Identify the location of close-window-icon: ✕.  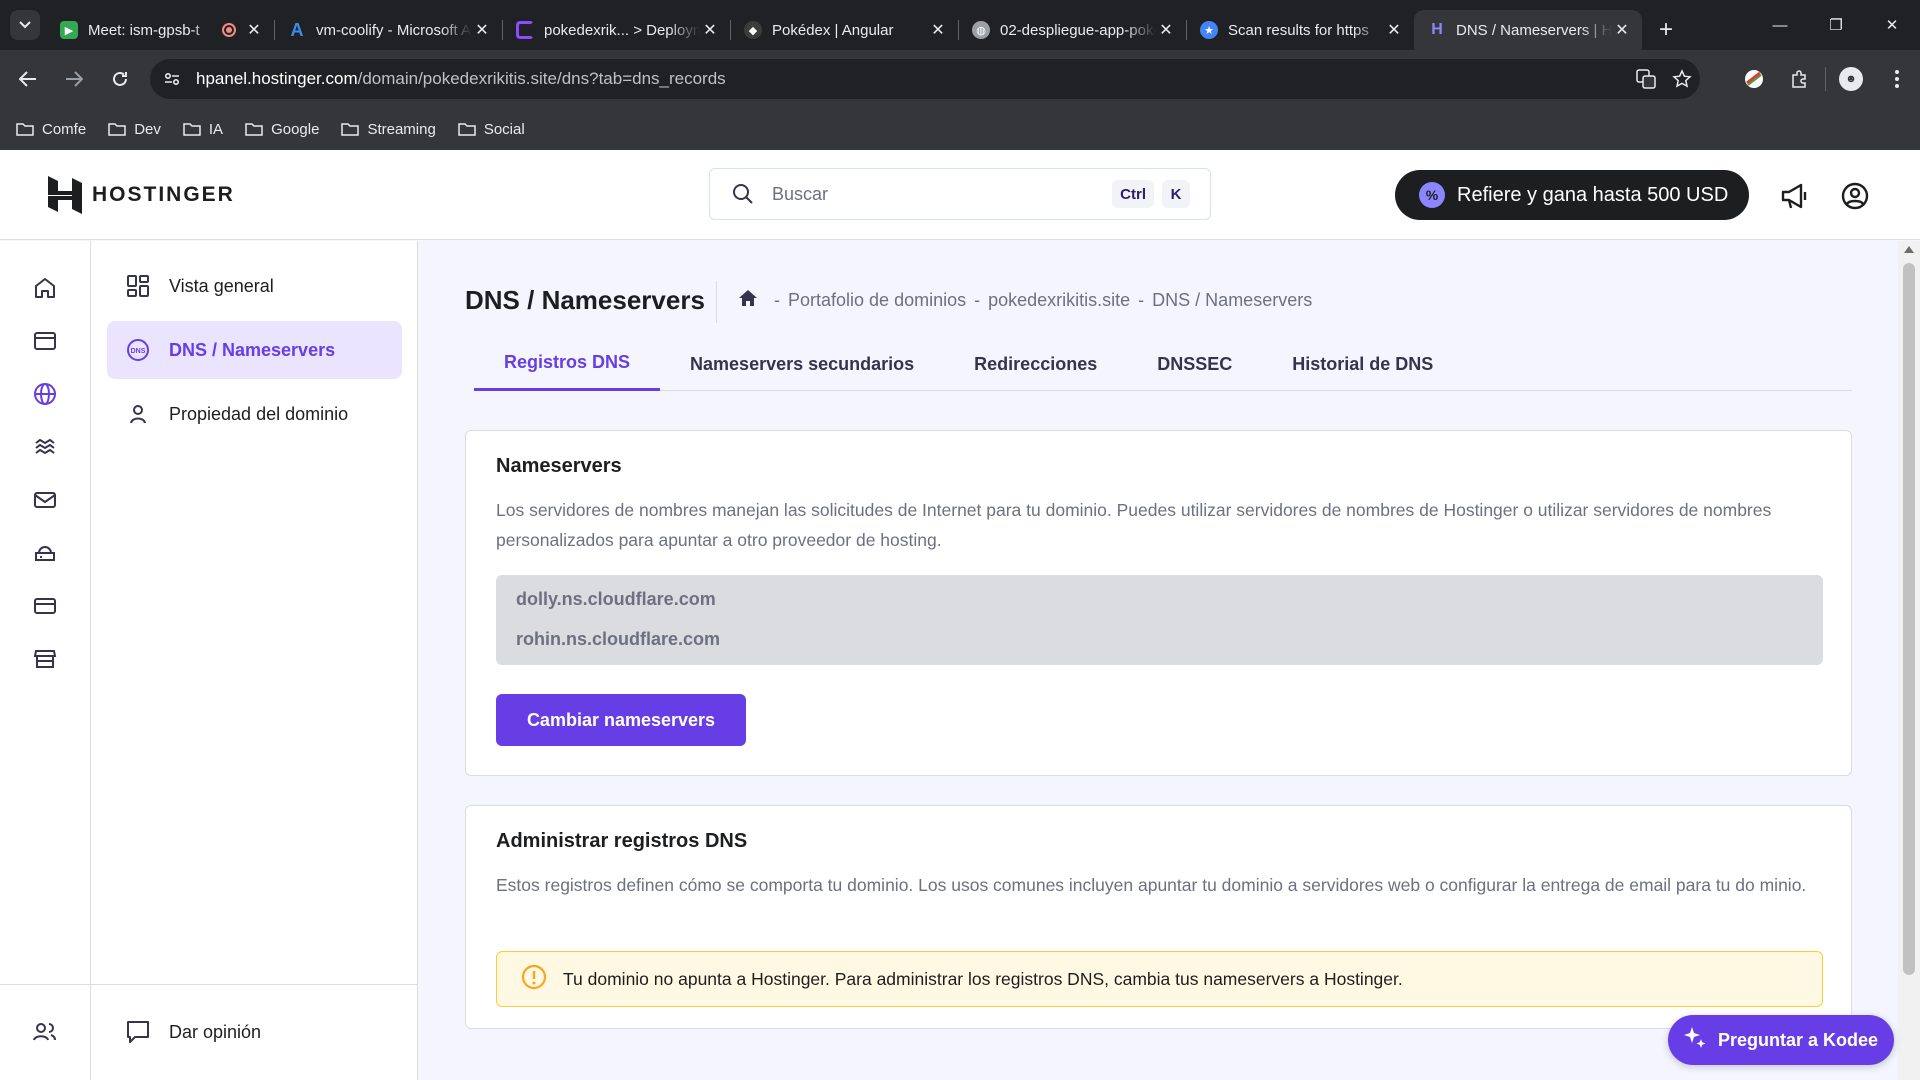
(1892, 25).